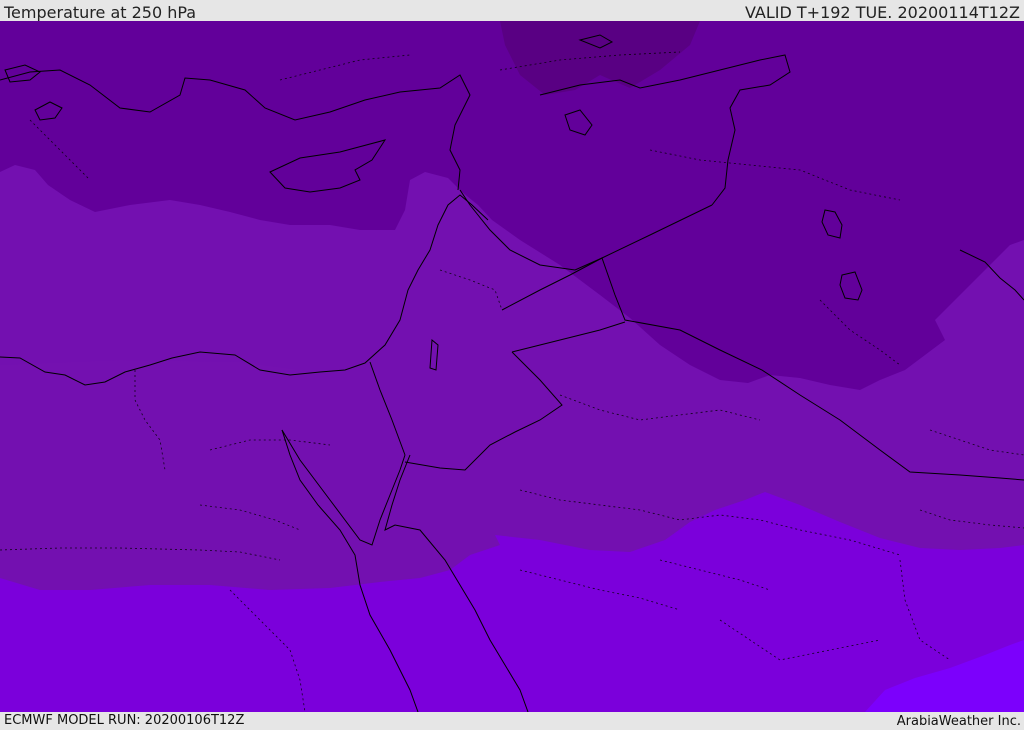  Describe the element at coordinates (124, 720) in the screenshot. I see `model-run-label: ECMWF MODEL RUN: 20200106T12Z` at that location.